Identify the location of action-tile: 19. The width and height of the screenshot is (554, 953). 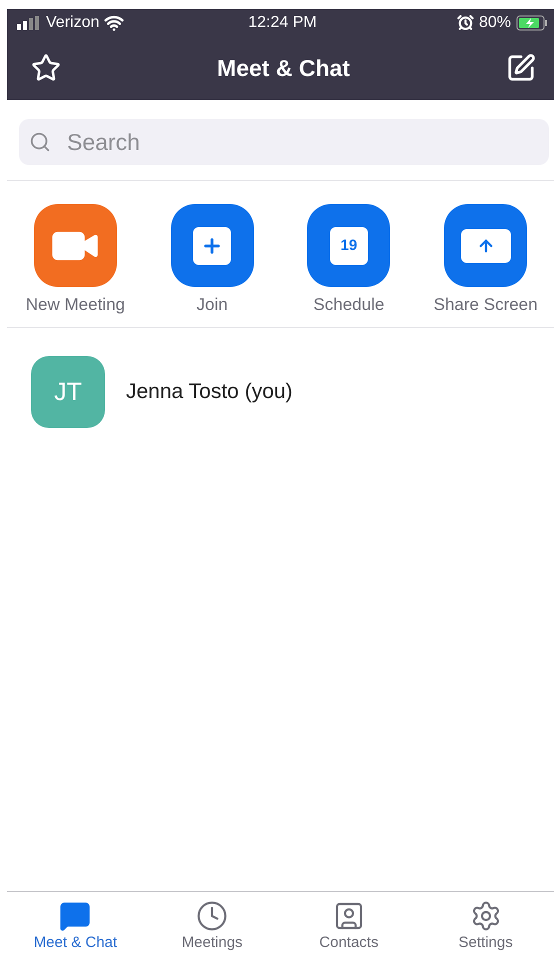
(348, 245).